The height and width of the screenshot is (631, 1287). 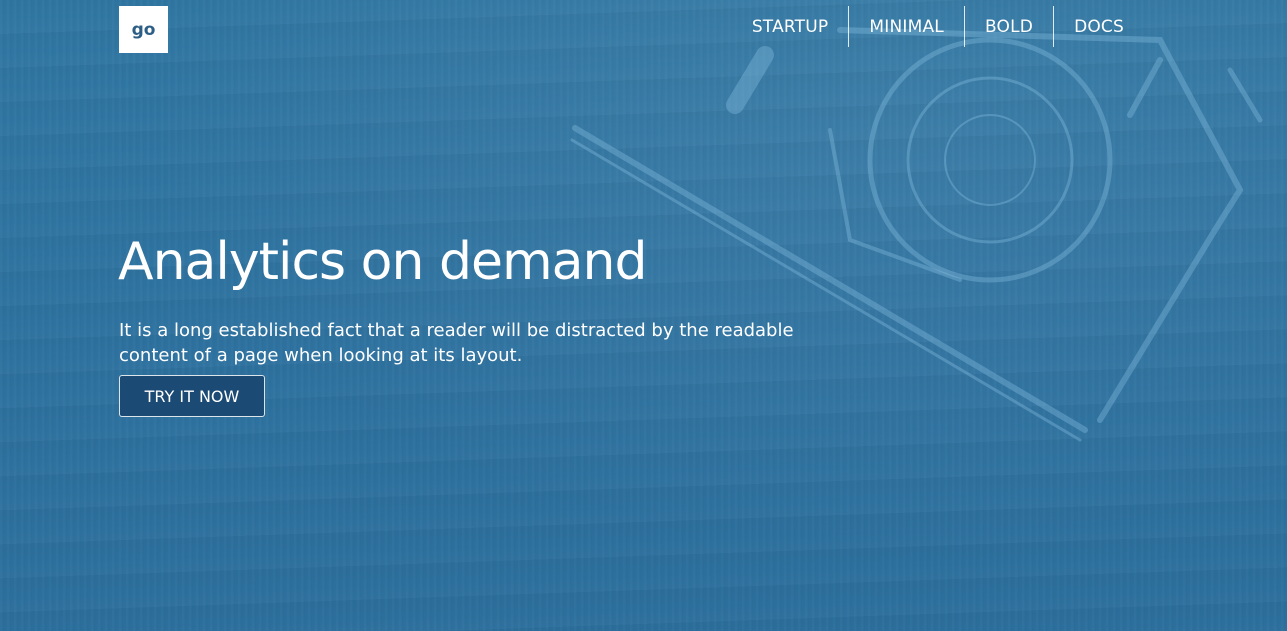 I want to click on top-nav: STARTUP MINIMAL BOLD DOCS, so click(x=928, y=26).